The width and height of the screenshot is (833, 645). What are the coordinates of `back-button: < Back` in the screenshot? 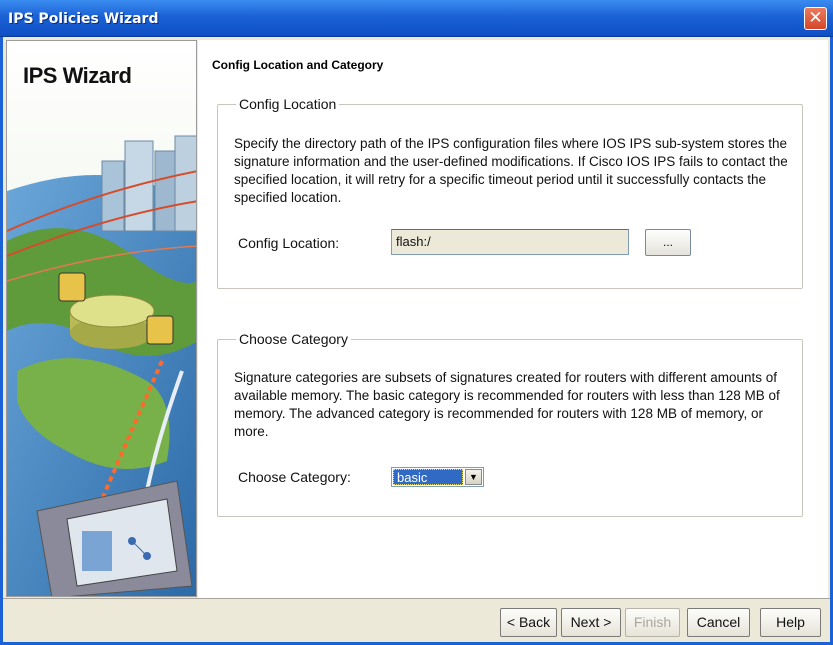 It's located at (528, 622).